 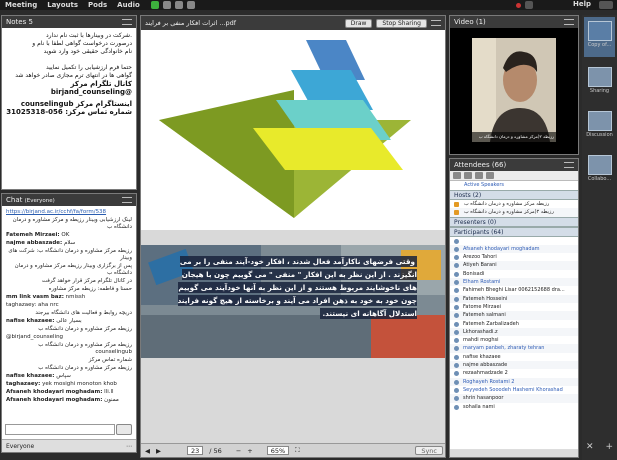 What do you see at coordinates (35, 297) in the screenshot?
I see `chat-sender: mm link vasm baz:` at bounding box center [35, 297].